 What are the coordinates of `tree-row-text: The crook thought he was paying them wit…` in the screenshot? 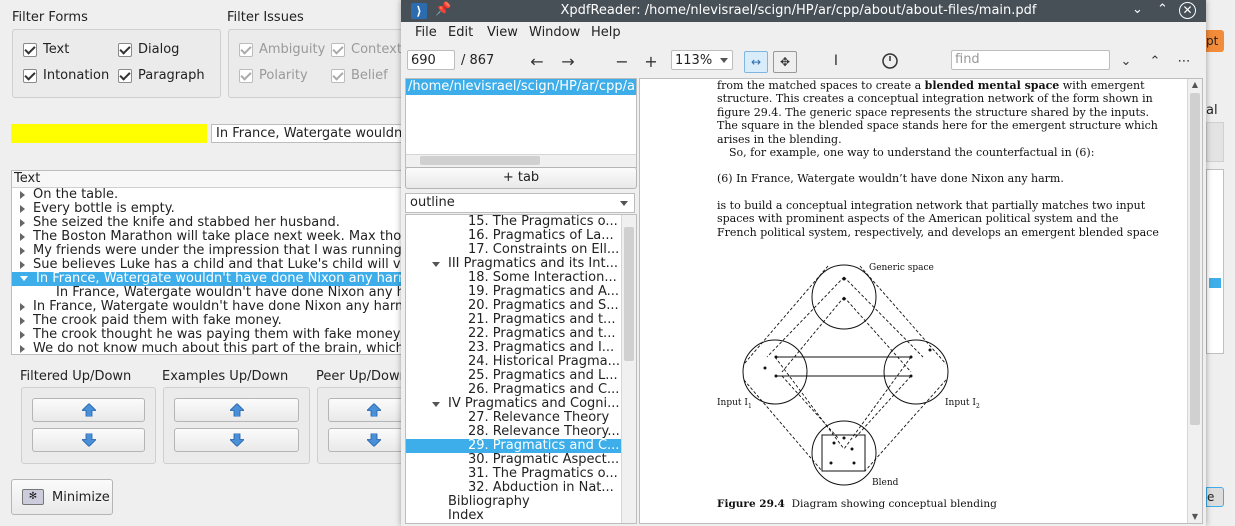 It's located at (221, 334).